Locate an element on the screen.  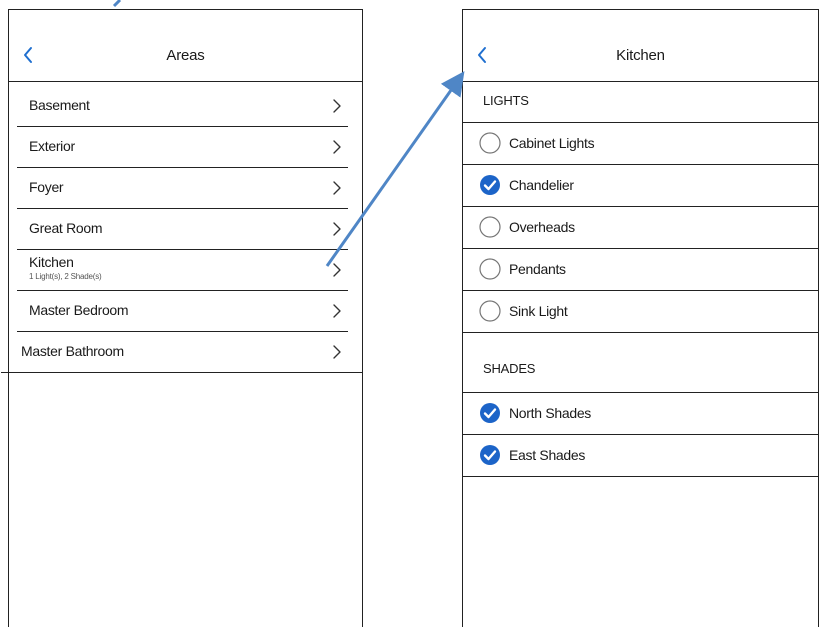
shade-row-north-shades: North Shades is located at coordinates (640, 413).